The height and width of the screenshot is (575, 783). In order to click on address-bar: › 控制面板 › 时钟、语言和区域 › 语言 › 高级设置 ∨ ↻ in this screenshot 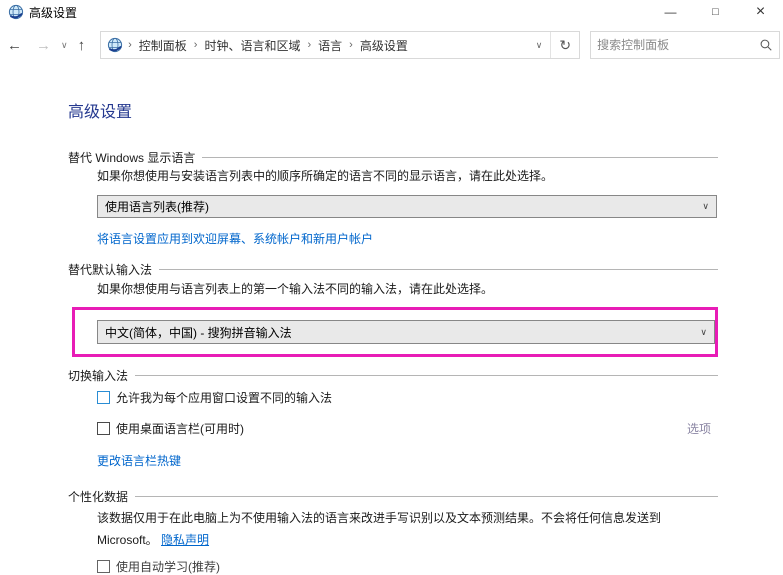, I will do `click(340, 45)`.